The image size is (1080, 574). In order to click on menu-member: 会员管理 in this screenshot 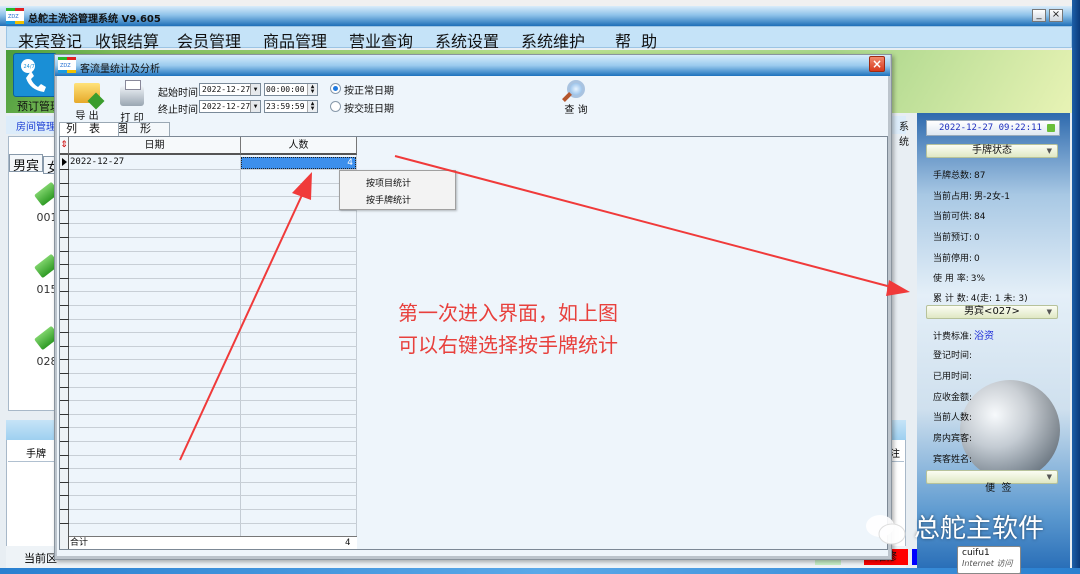, I will do `click(209, 40)`.